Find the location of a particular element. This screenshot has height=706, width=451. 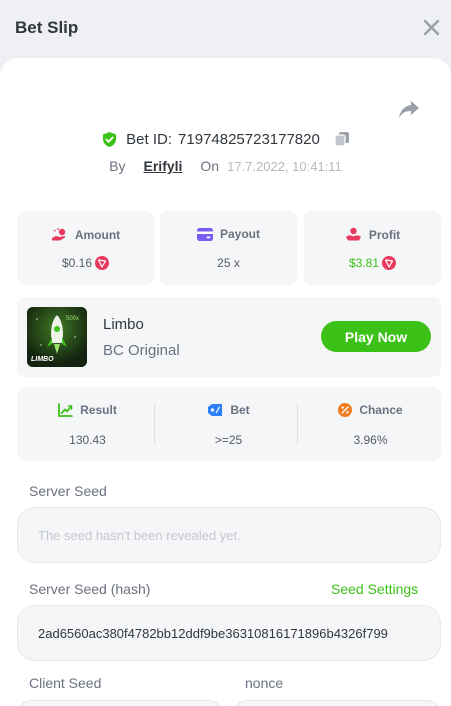

server-seed-hash-label: Server Seed (hash) is located at coordinates (90, 589).